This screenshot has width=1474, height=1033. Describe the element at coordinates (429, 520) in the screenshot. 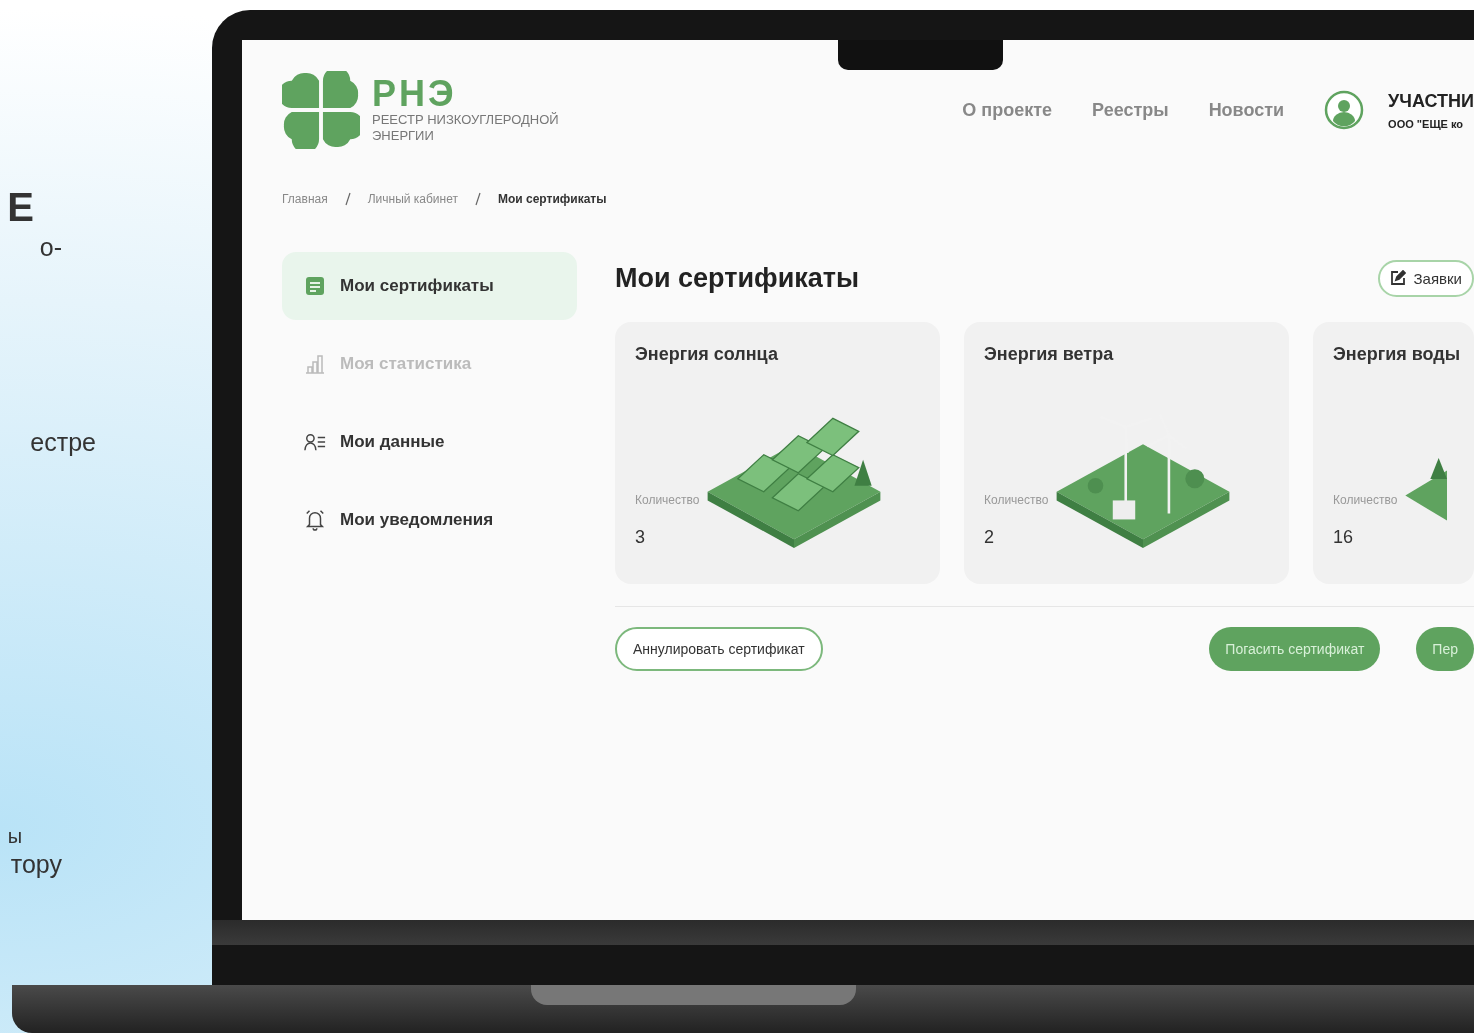

I see `sidebar-item: Мои уведомления` at that location.